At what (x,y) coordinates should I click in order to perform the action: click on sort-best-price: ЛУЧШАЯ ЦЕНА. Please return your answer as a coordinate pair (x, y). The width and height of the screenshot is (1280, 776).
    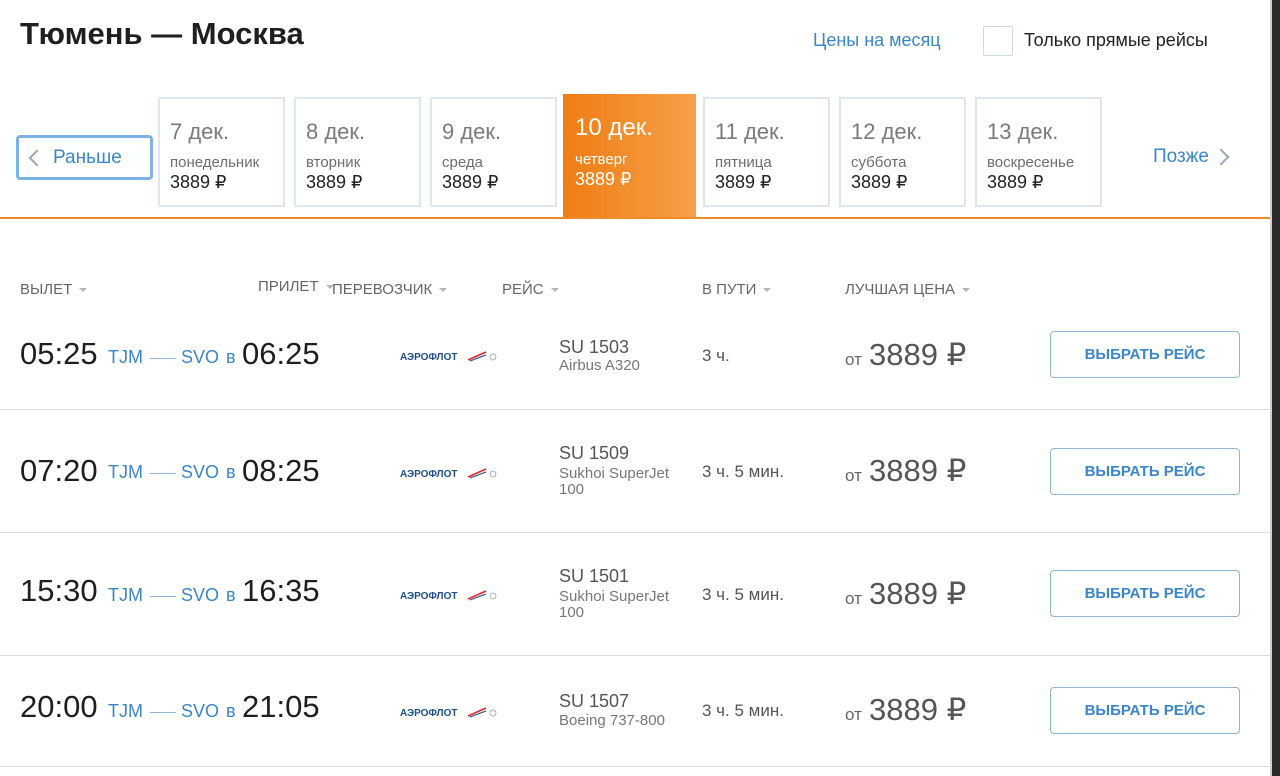
    Looking at the image, I should click on (908, 289).